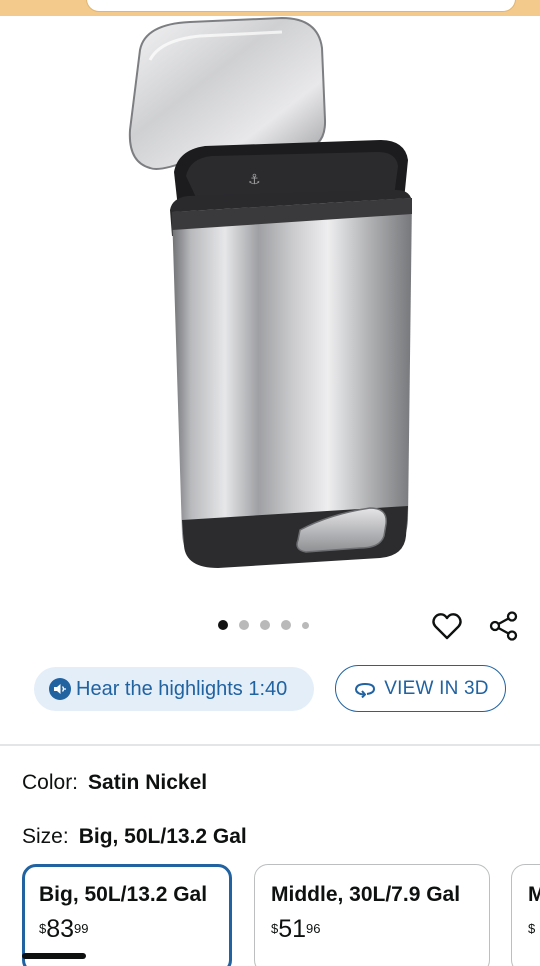  What do you see at coordinates (436, 688) in the screenshot?
I see `view-in-3d-label: VIEW IN 3D` at bounding box center [436, 688].